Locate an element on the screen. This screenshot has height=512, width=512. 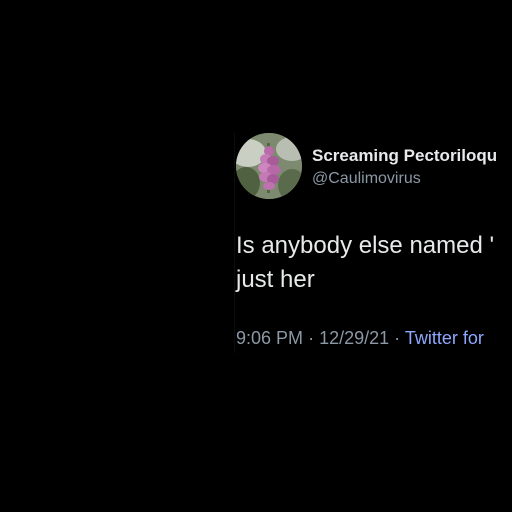
display-name: Screaming Pectoriloqu is located at coordinates (404, 156).